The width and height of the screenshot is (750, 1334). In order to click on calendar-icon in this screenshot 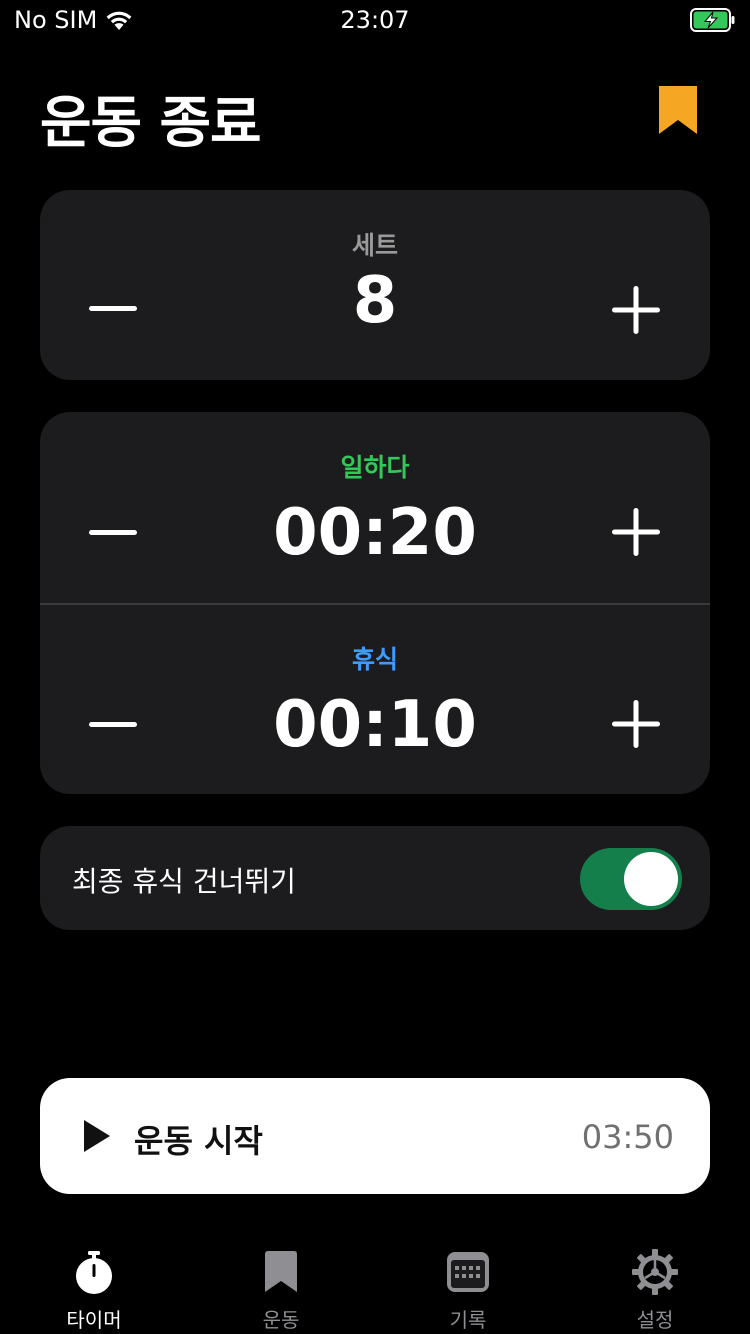, I will do `click(468, 1272)`.